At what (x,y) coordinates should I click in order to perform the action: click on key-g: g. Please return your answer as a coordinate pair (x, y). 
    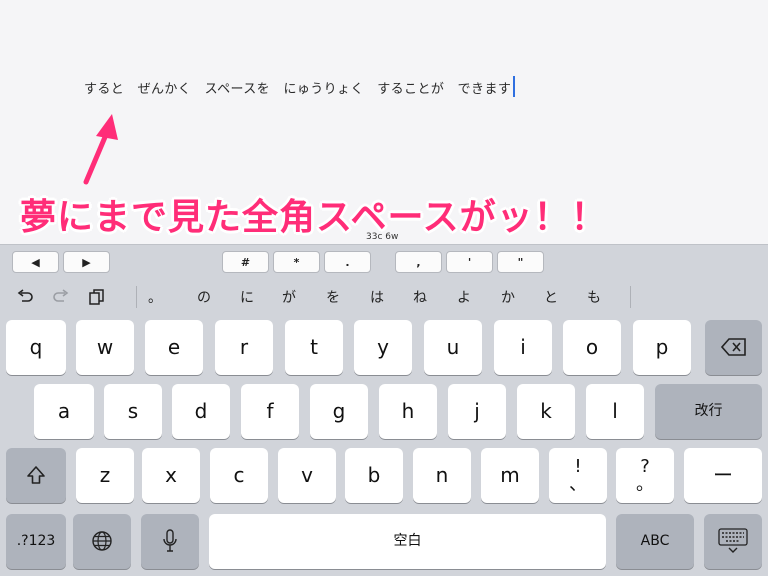
    Looking at the image, I should click on (339, 411).